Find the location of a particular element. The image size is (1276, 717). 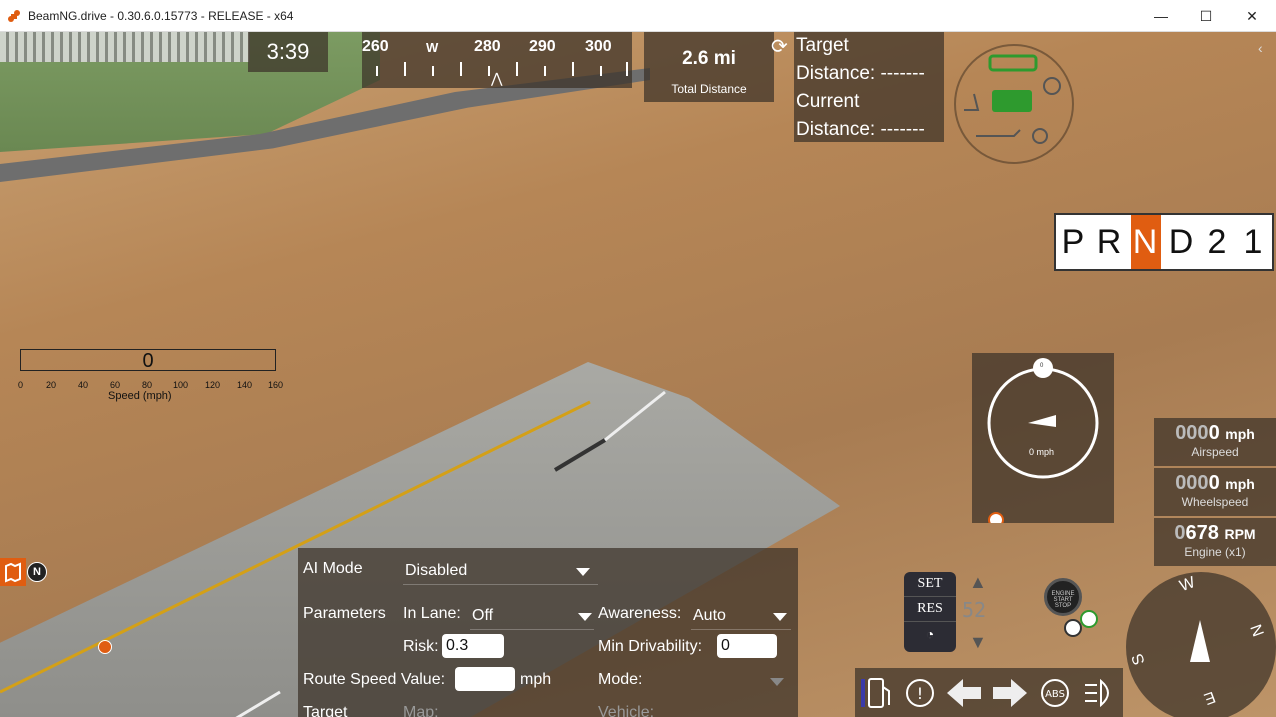

cruise-control: SET RES ◔ is located at coordinates (930, 612).